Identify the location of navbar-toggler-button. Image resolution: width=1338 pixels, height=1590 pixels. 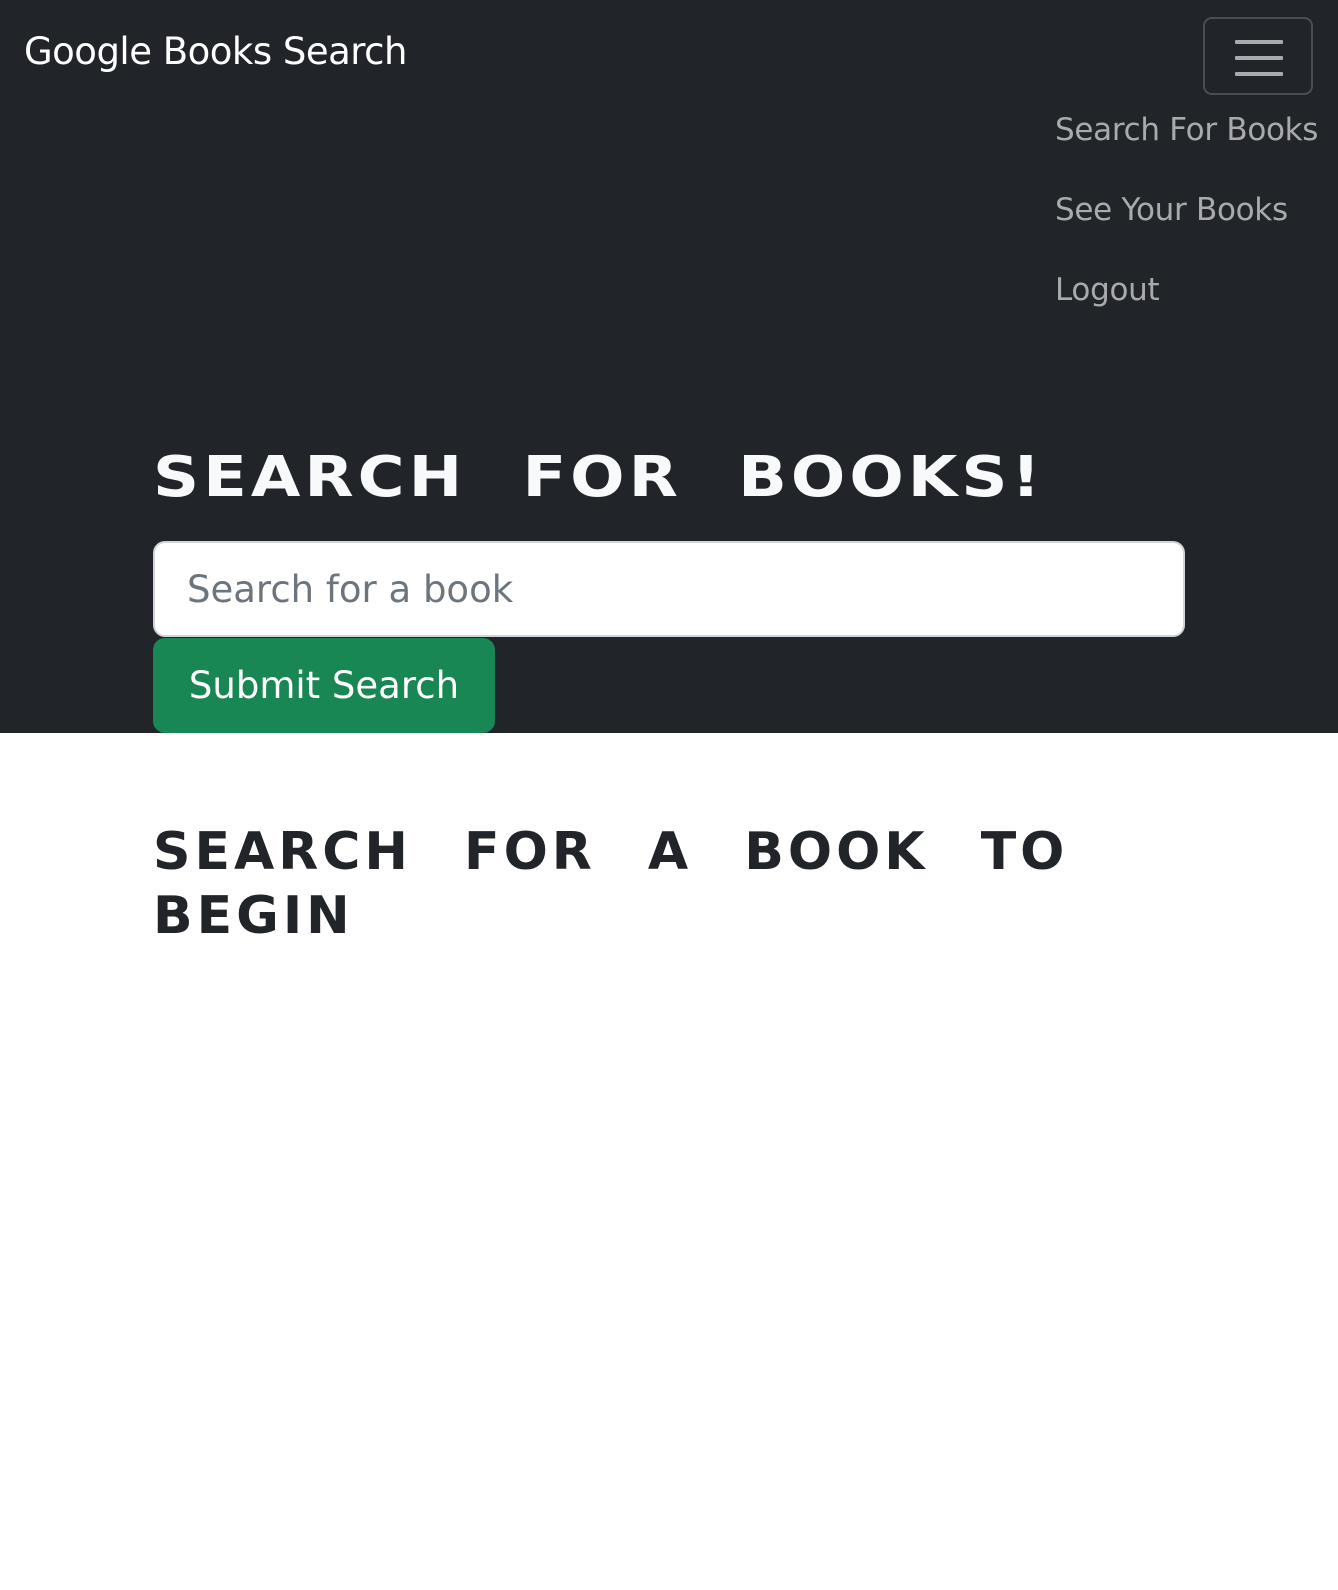
(1258, 56).